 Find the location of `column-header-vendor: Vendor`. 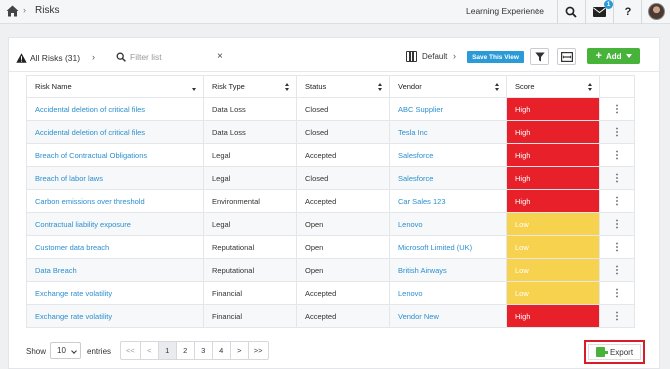

column-header-vendor: Vendor is located at coordinates (448, 86).